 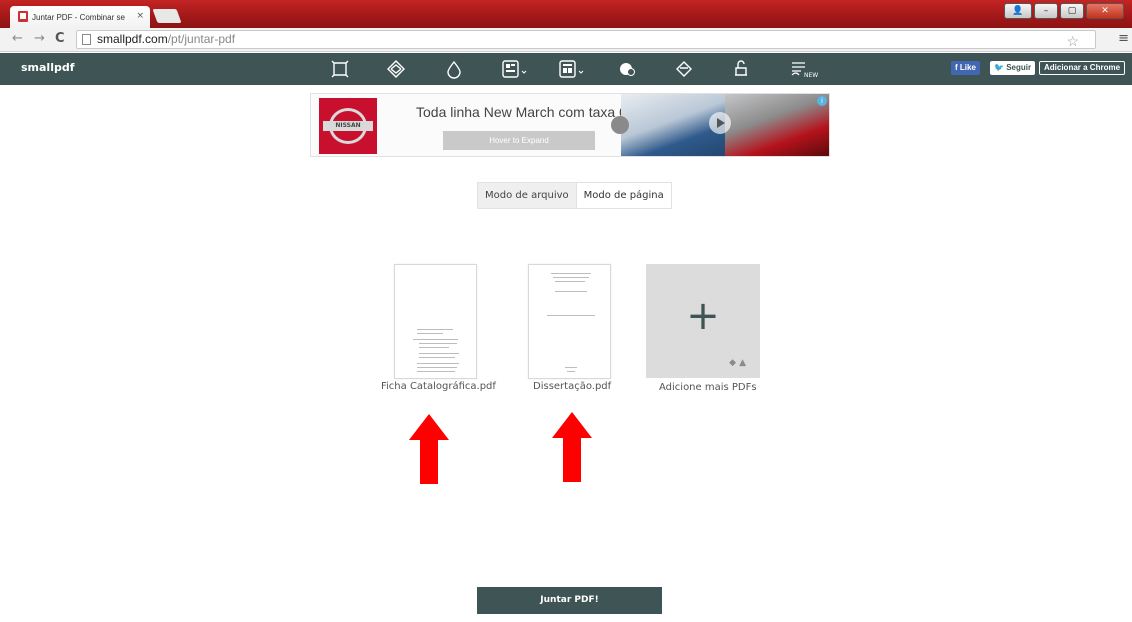 I want to click on new-tab-button, so click(x=167, y=16).